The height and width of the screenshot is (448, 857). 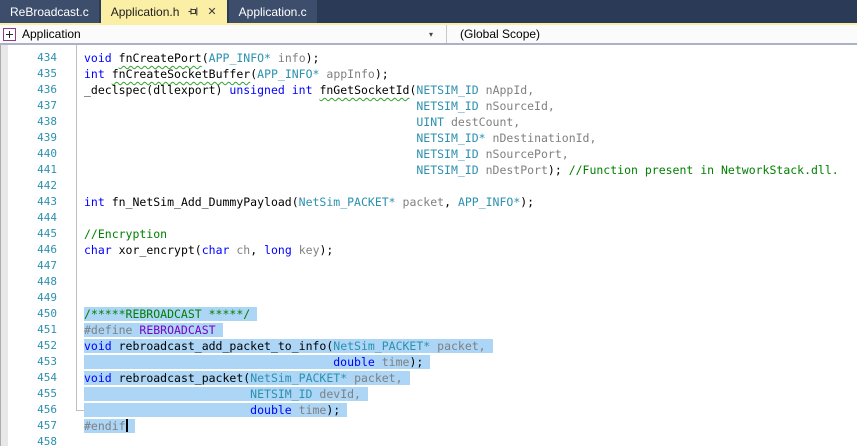 I want to click on line-number: 452, so click(x=28, y=346).